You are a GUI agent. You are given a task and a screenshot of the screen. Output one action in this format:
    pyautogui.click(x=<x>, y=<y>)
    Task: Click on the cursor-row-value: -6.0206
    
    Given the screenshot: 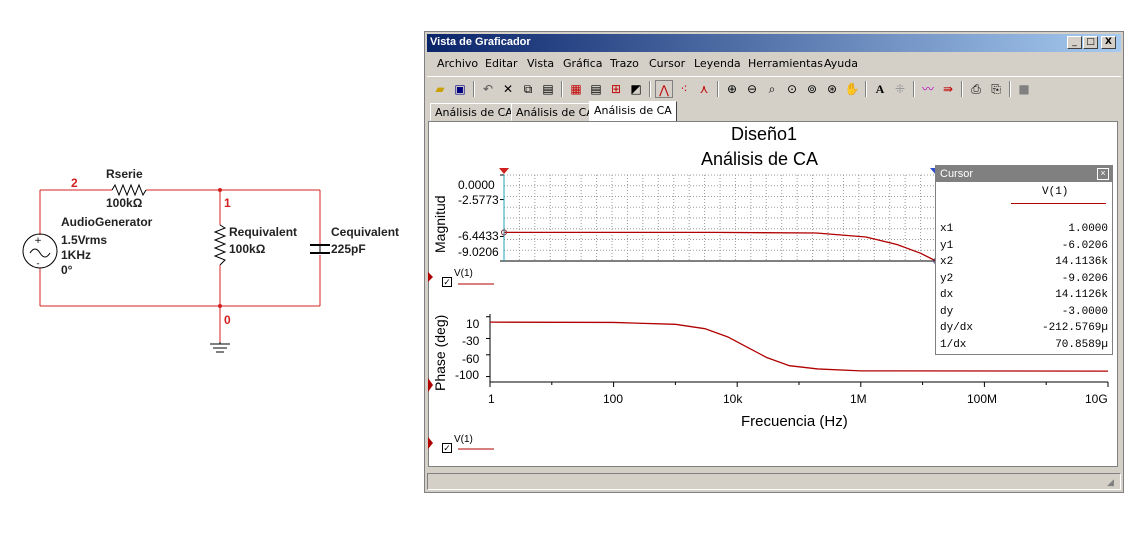 What is the action you would take?
    pyautogui.click(x=1084, y=245)
    